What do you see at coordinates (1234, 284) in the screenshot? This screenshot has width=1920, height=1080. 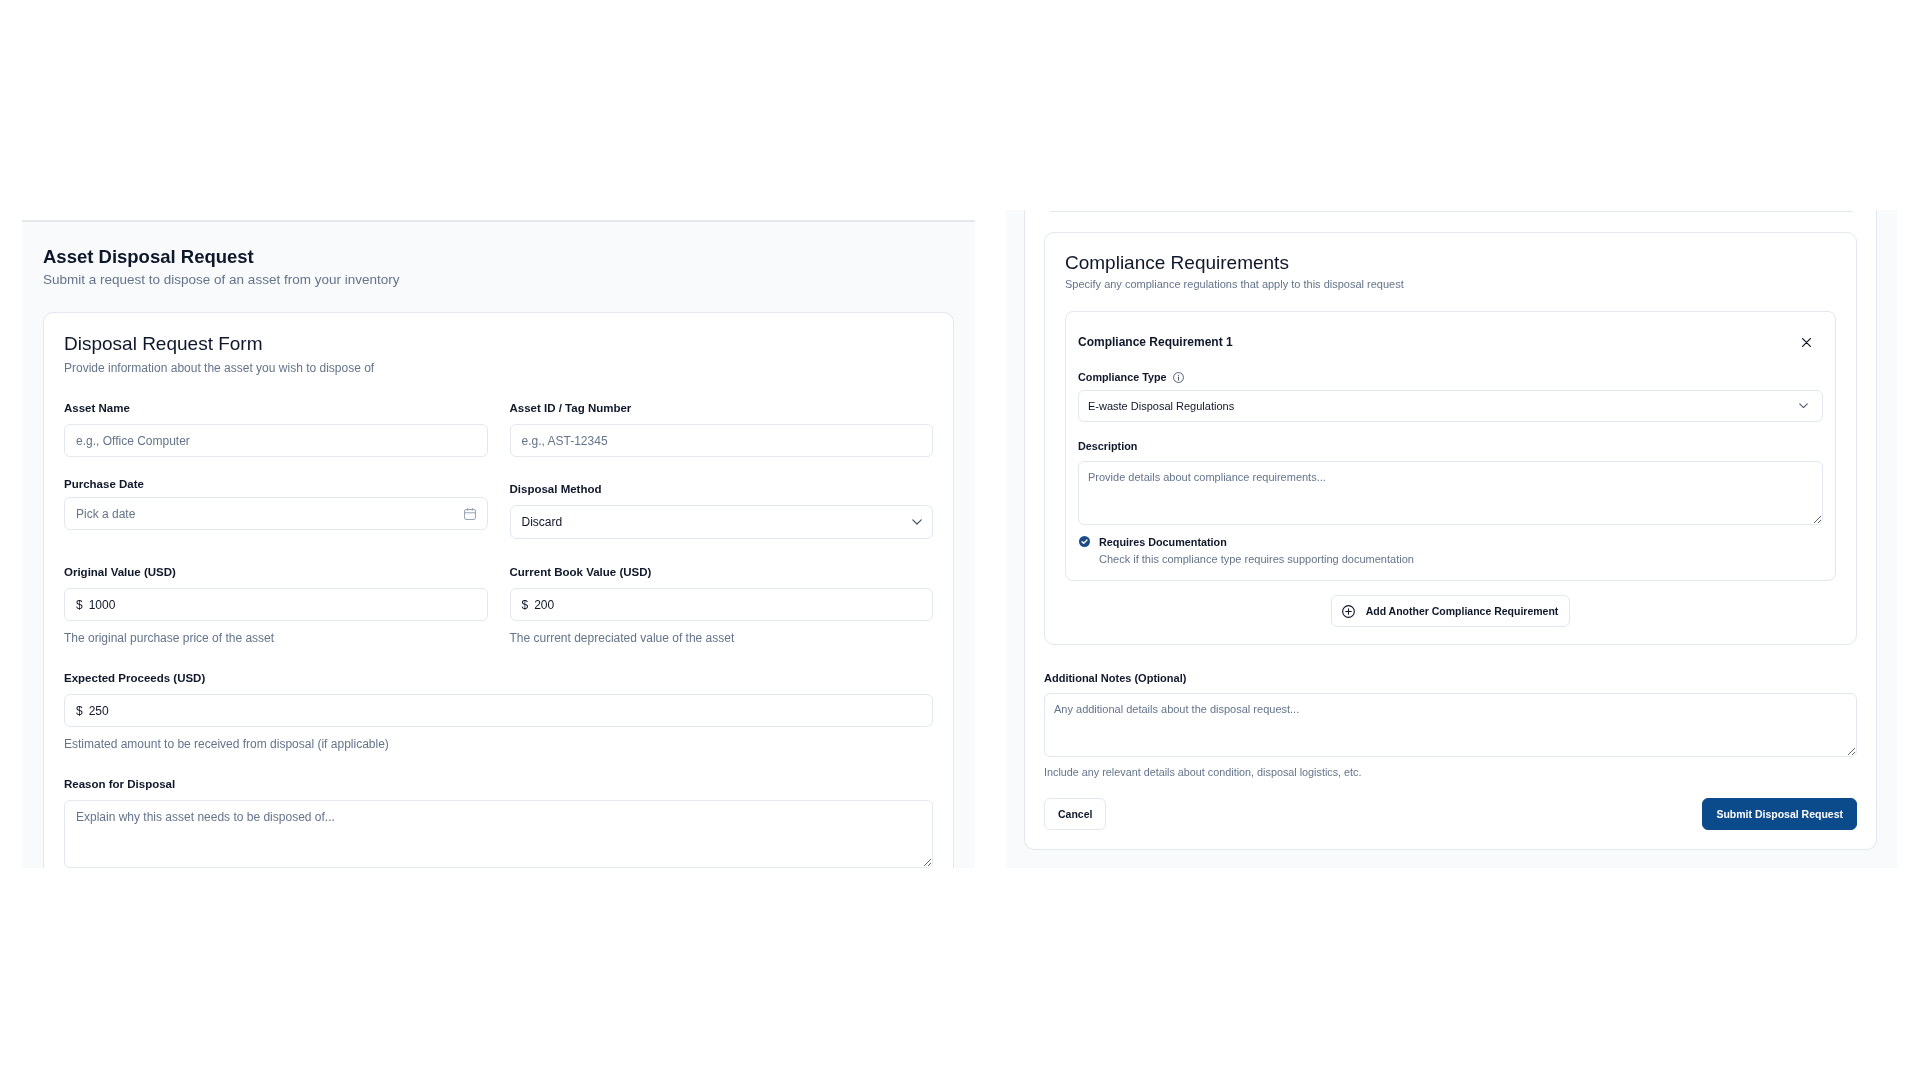 I see `section-subtitle: Specify any compliance regulations that apply to this disposal request` at bounding box center [1234, 284].